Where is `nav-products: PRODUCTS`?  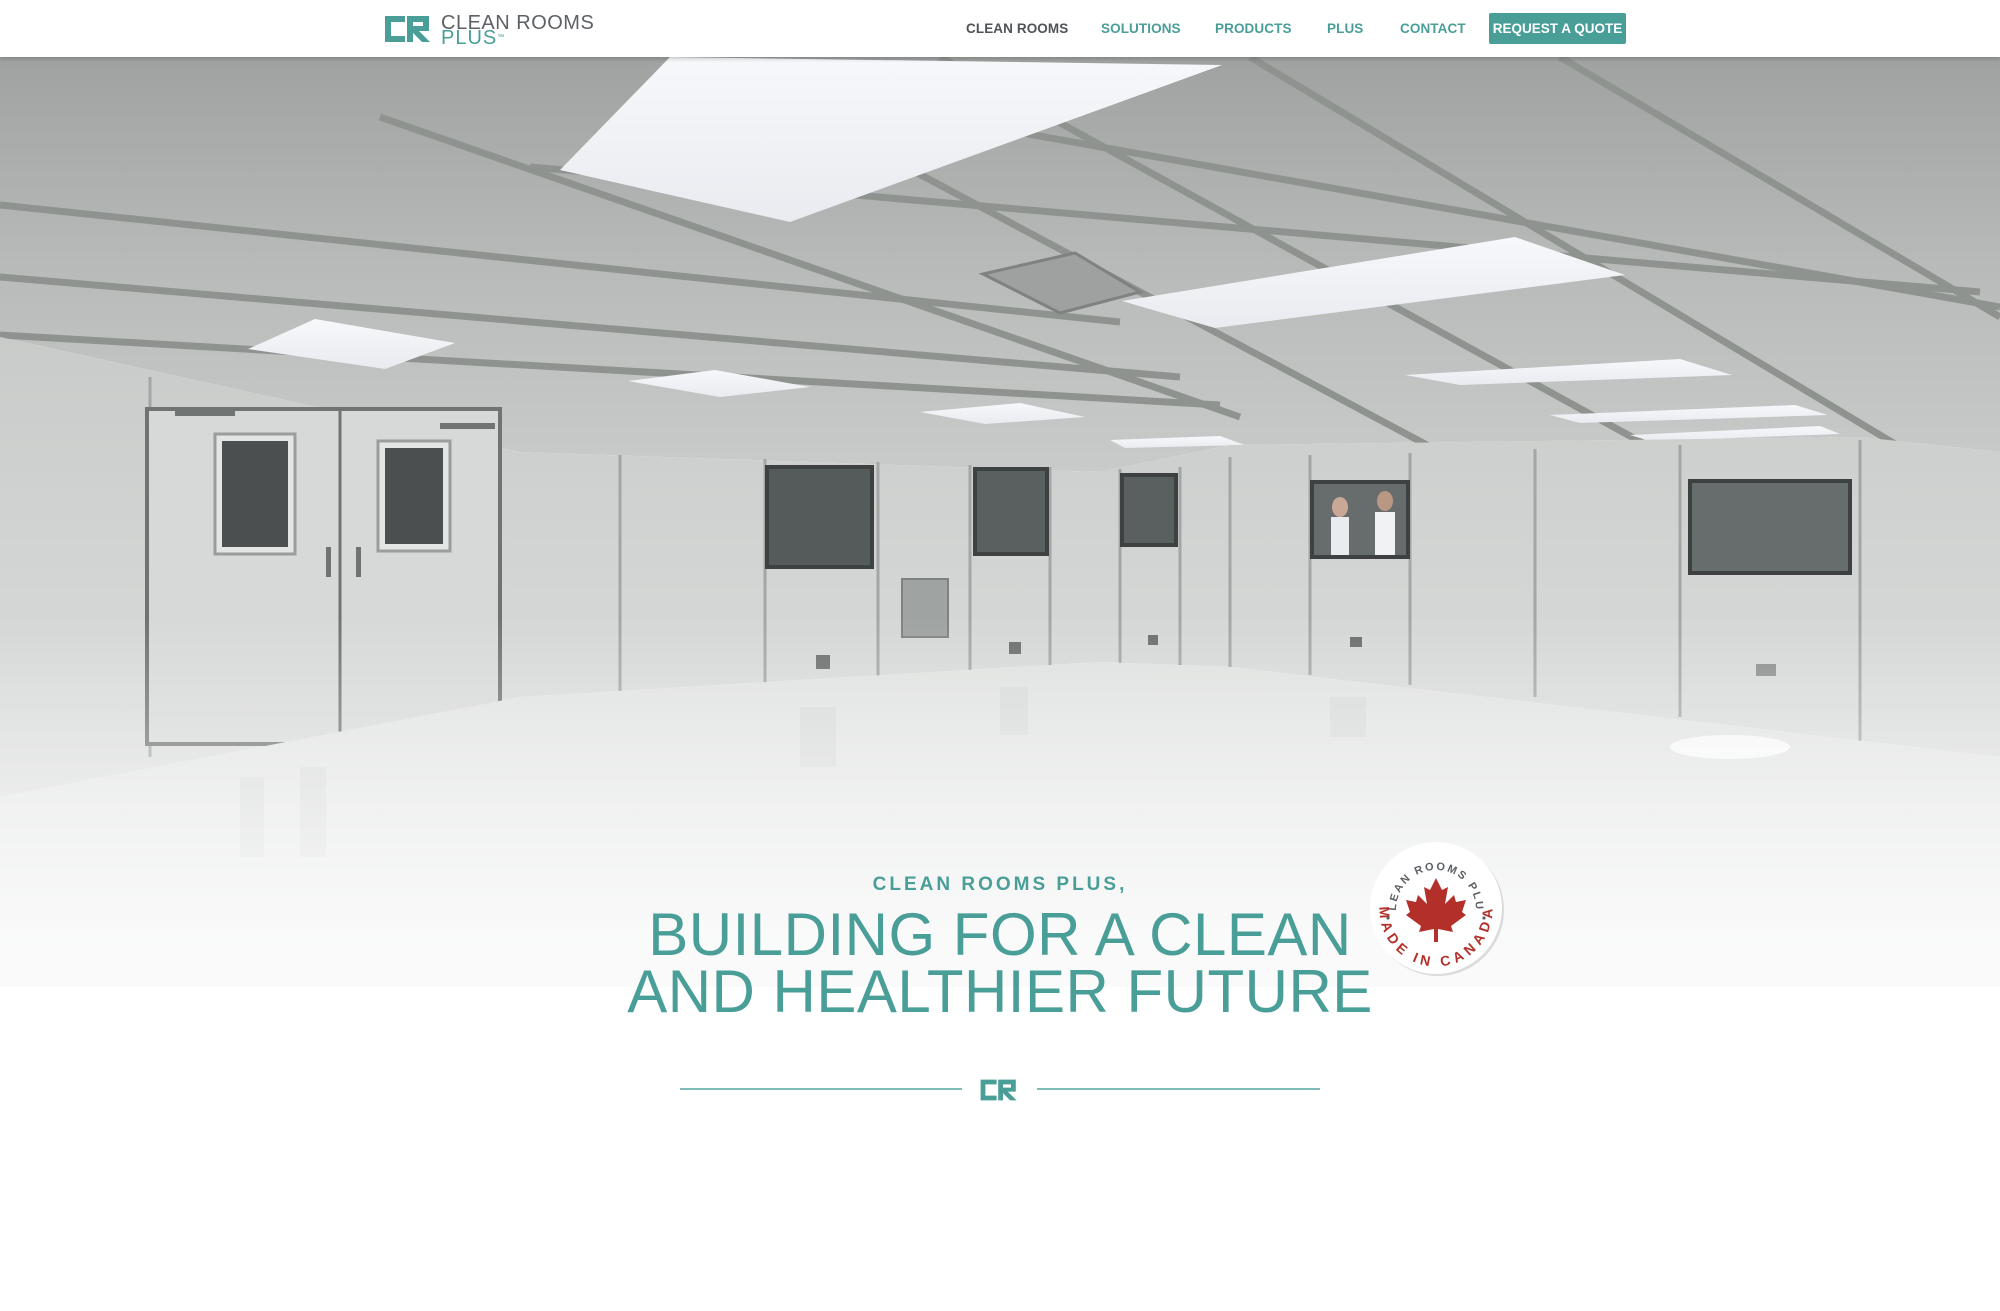 nav-products: PRODUCTS is located at coordinates (1253, 29).